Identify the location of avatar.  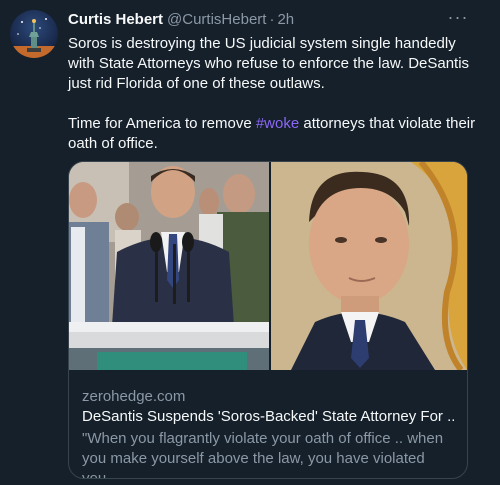
(34, 34).